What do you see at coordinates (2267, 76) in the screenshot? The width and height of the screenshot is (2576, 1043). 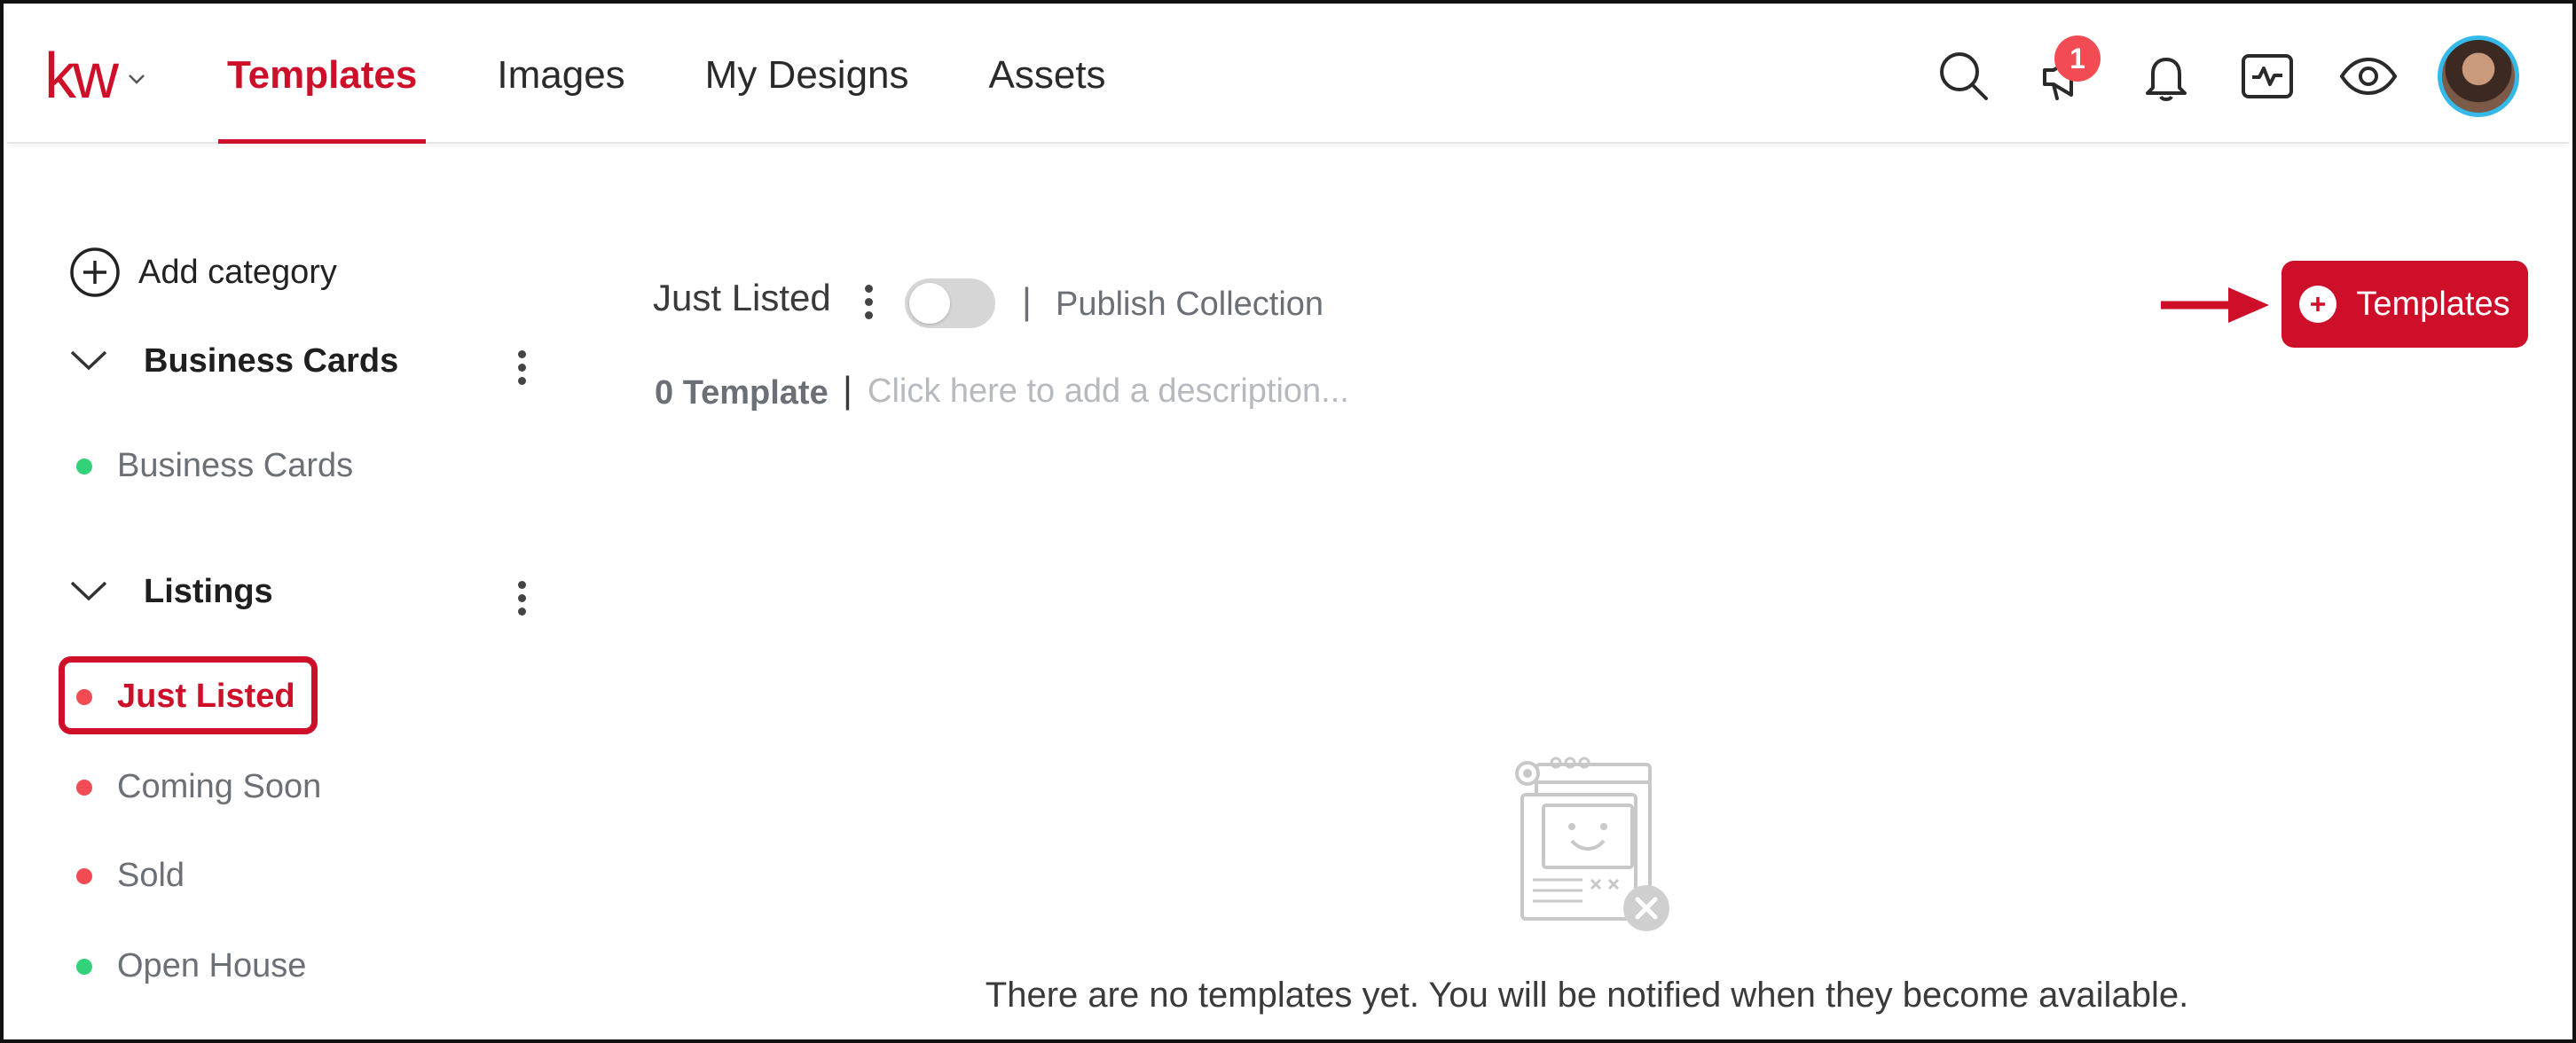 I see `activity-icon` at bounding box center [2267, 76].